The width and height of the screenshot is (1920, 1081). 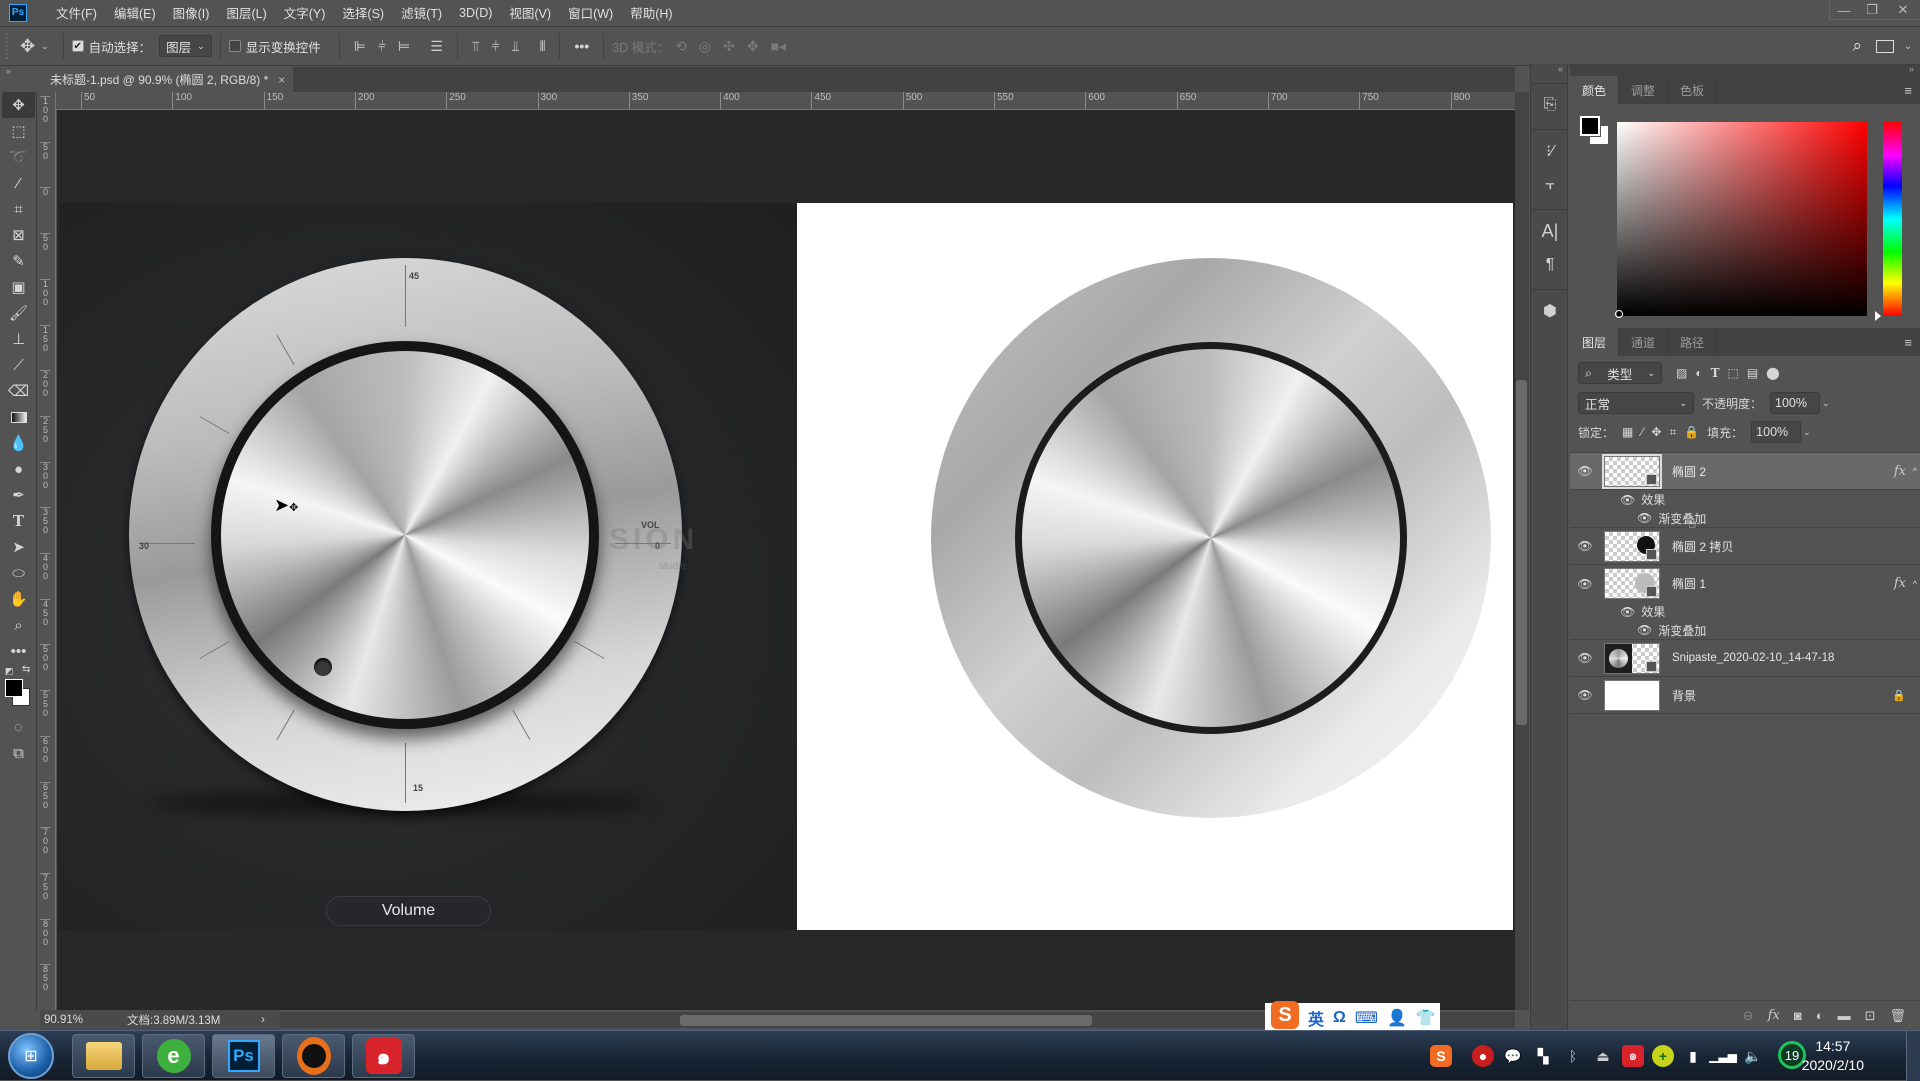 I want to click on taskbar-explorer, so click(x=103, y=1056).